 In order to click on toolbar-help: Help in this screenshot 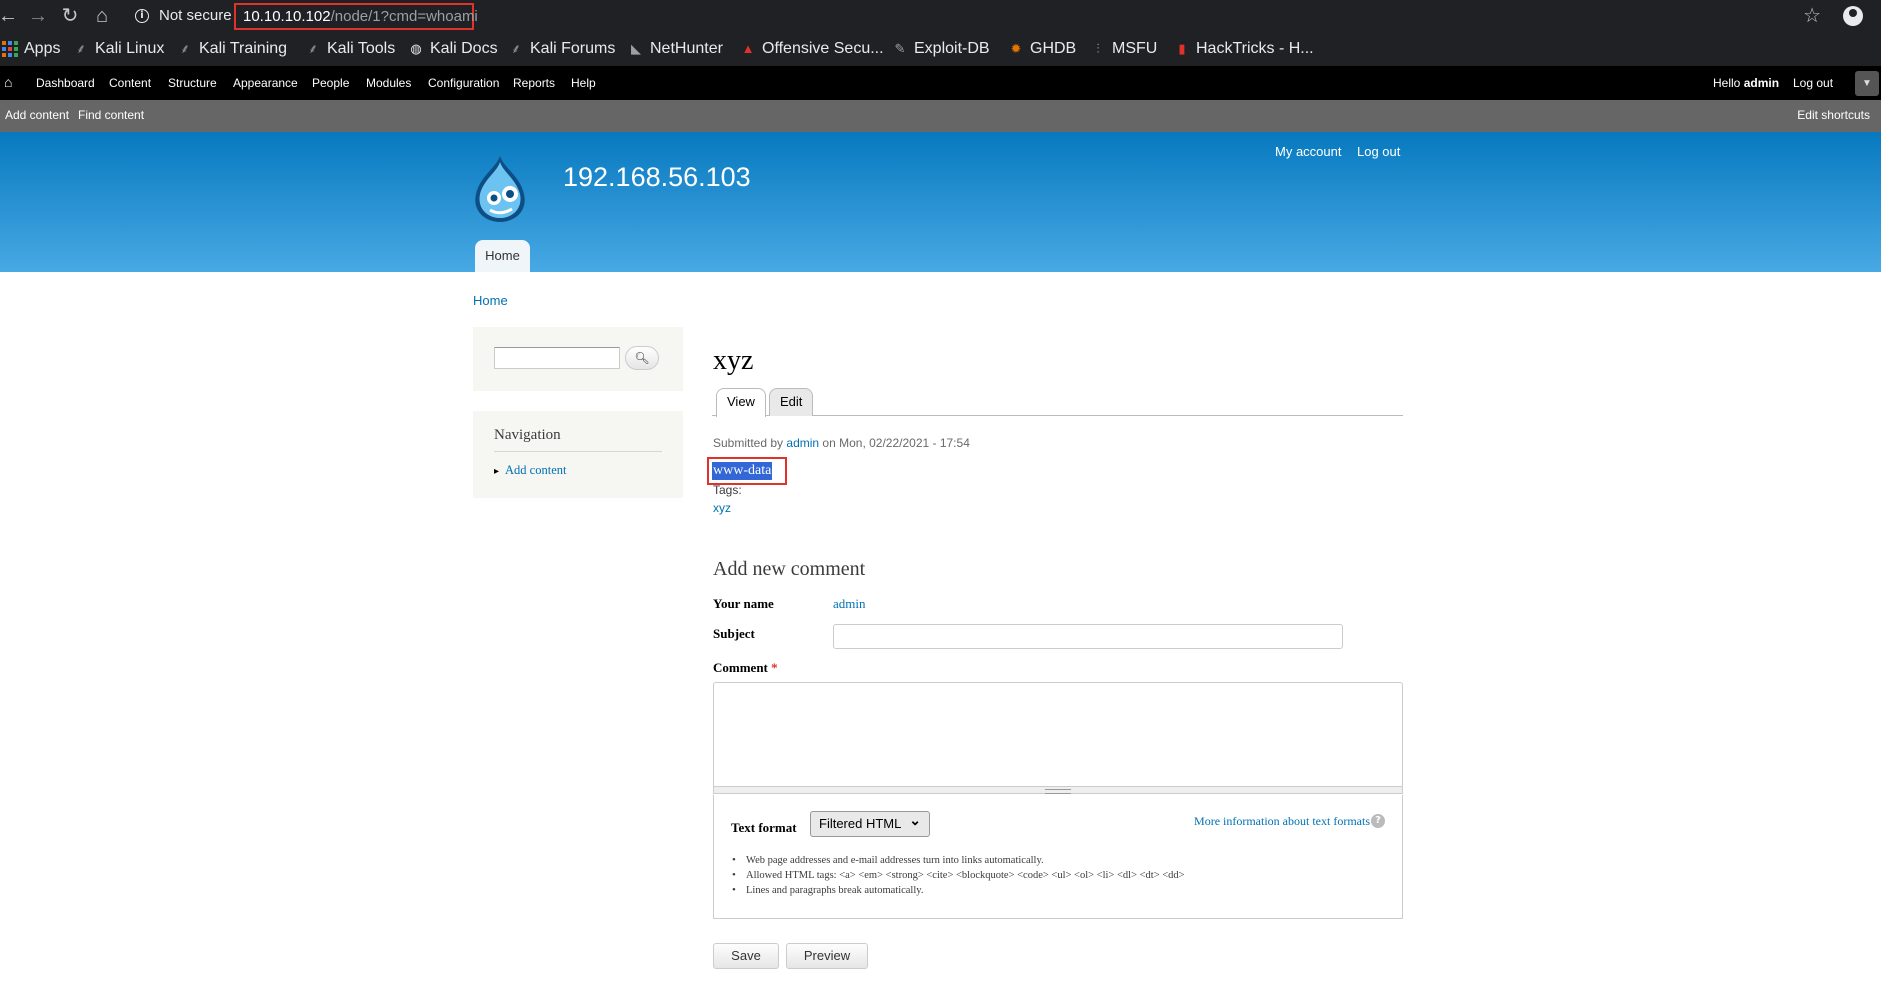, I will do `click(583, 83)`.